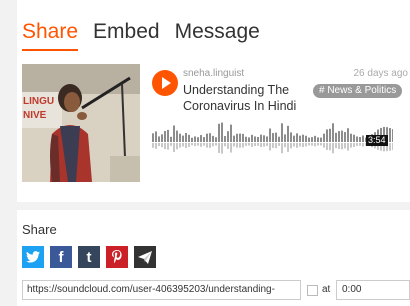 Image resolution: width=410 pixels, height=306 pixels. I want to click on svg-text: LINGU, so click(38, 101).